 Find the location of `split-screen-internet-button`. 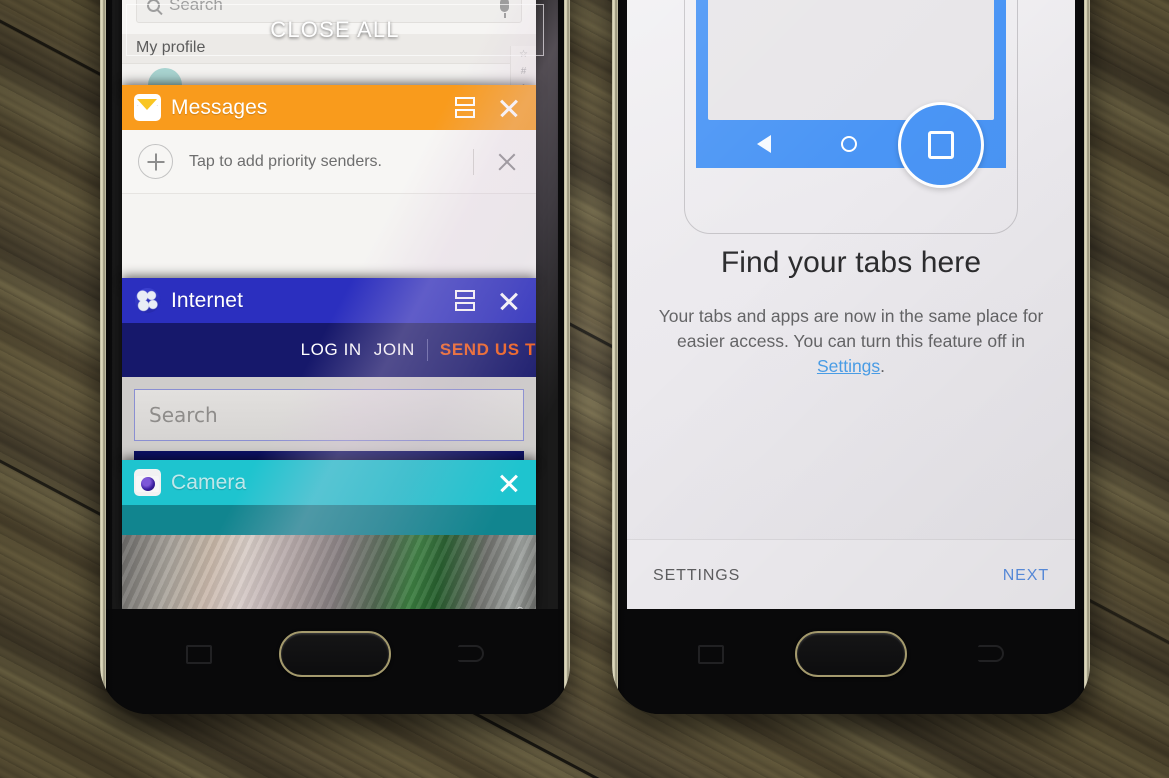

split-screen-internet-button is located at coordinates (465, 301).